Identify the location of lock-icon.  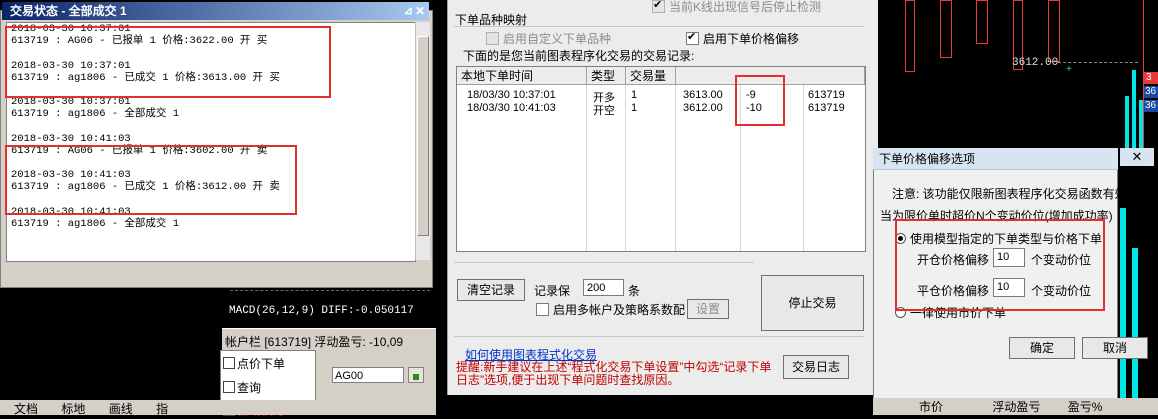
(416, 375).